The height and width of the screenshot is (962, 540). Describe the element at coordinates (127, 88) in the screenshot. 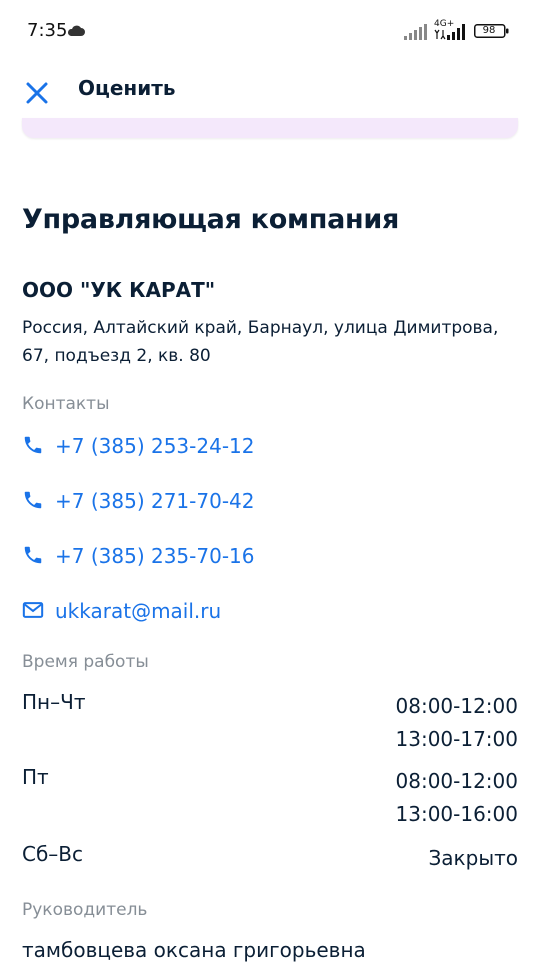

I see `page-title: Оценить` at that location.